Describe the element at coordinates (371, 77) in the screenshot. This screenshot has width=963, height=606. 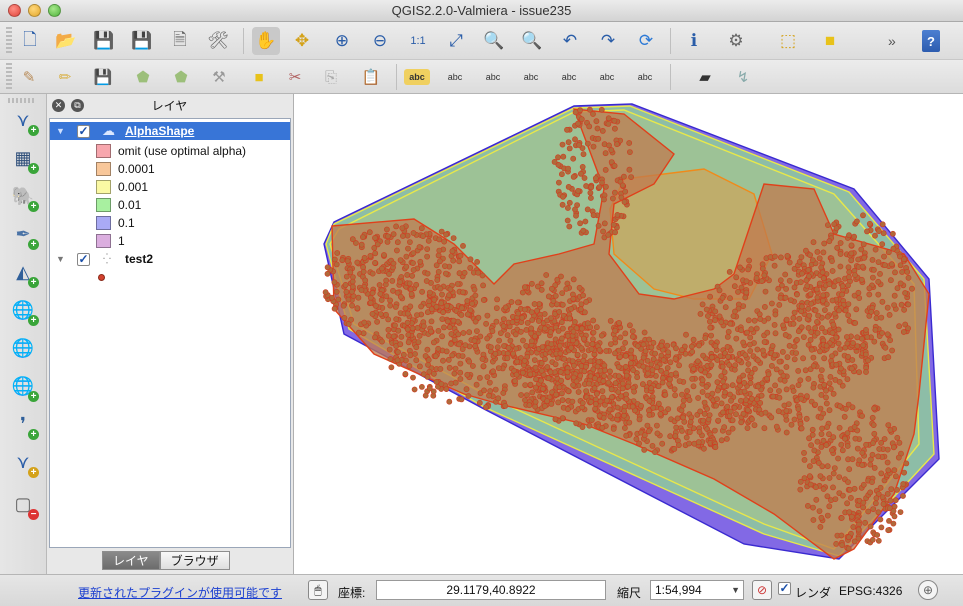
I see `paste-features-icon: 📋` at that location.